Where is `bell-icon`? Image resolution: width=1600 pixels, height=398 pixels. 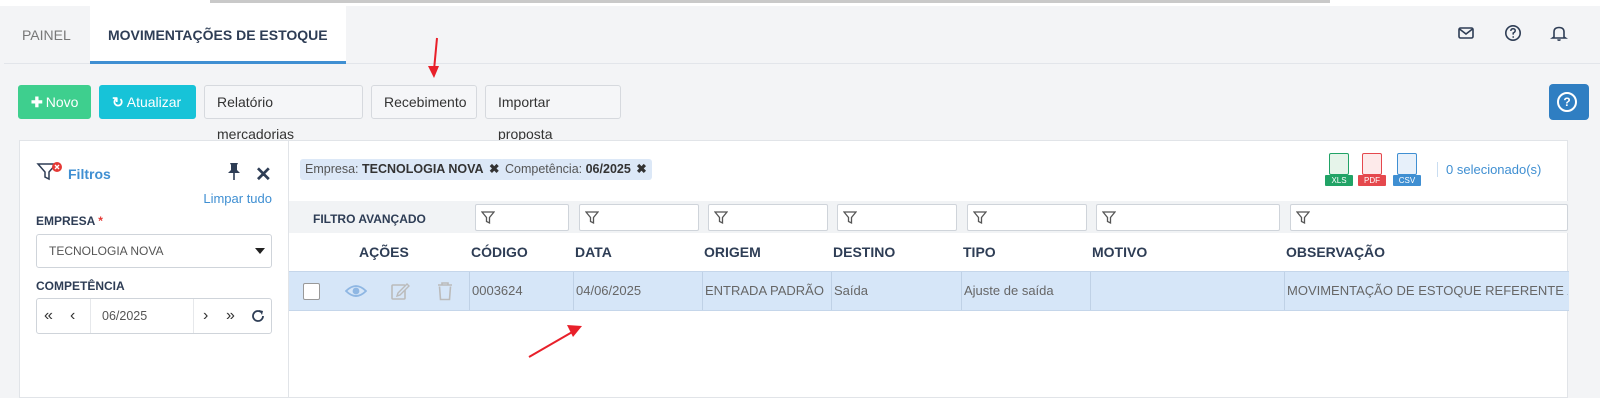 bell-icon is located at coordinates (1559, 33).